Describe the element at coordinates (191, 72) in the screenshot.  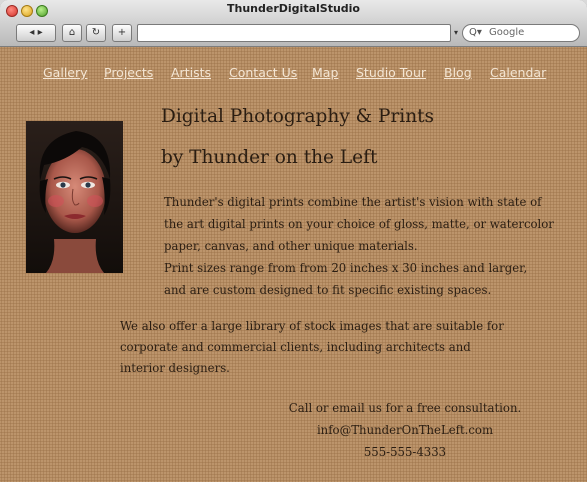
I see `nav-item-artists: Artists` at that location.